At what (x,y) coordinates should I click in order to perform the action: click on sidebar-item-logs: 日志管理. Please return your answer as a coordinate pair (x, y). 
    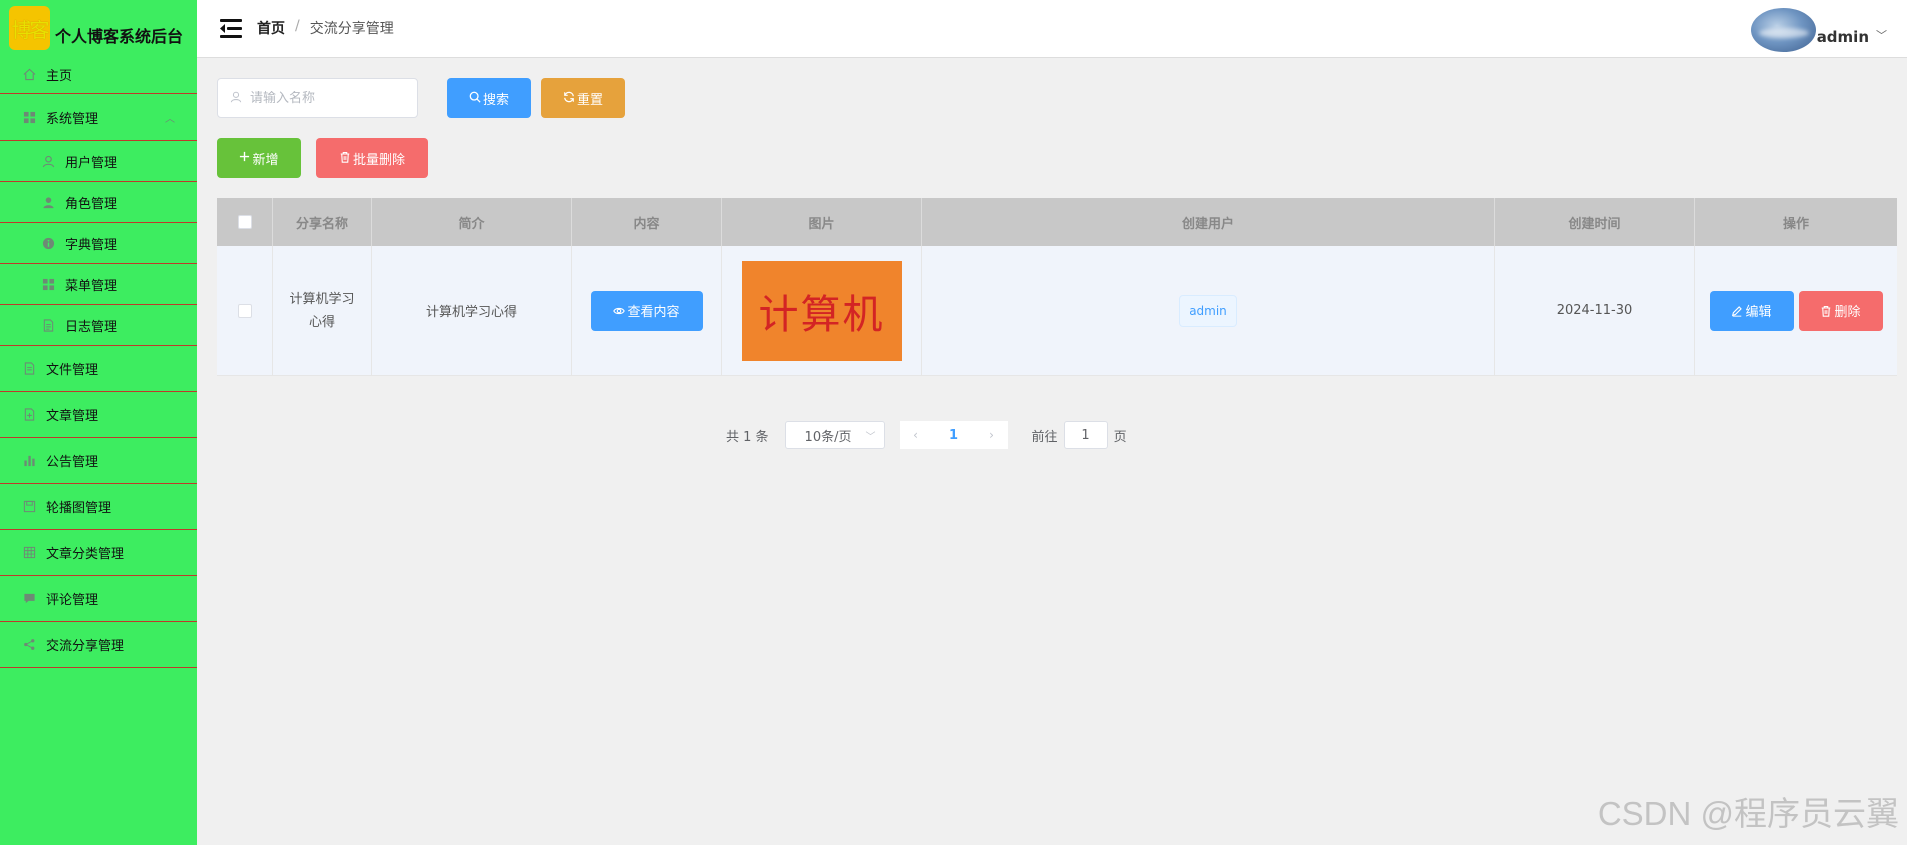
    Looking at the image, I should click on (98, 325).